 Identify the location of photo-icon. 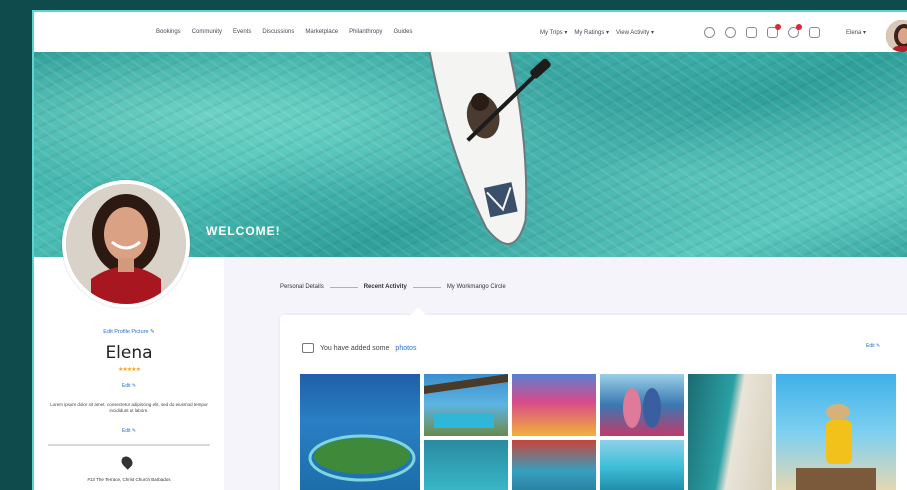
(308, 348).